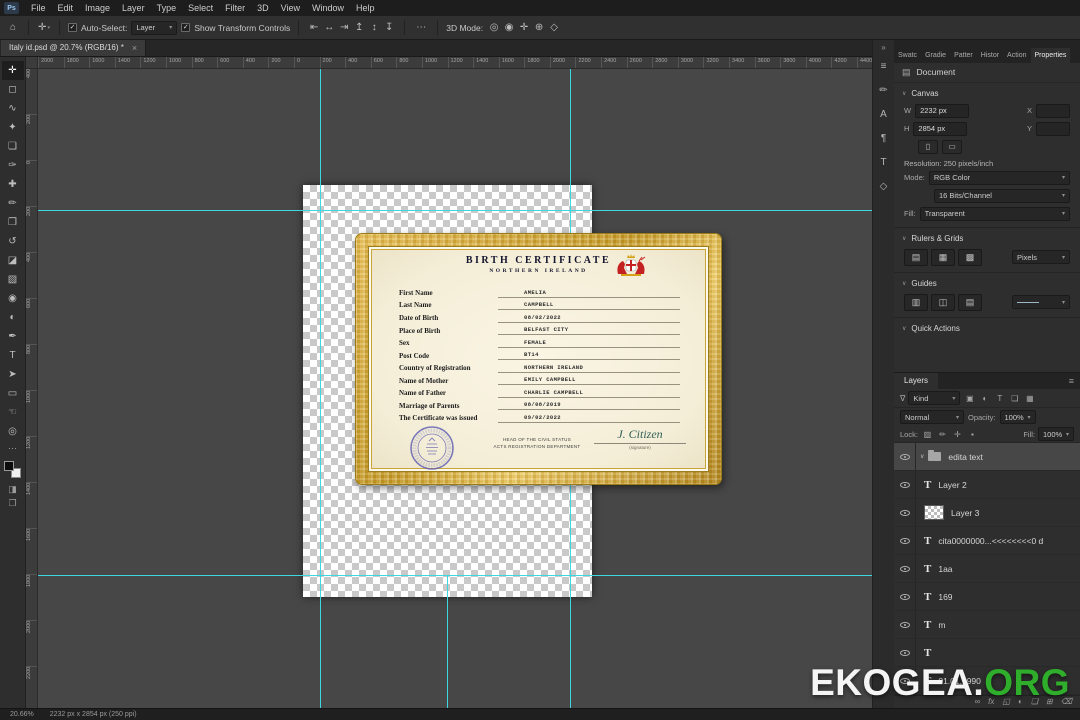 The height and width of the screenshot is (720, 1080). Describe the element at coordinates (935, 55) in the screenshot. I see `panel-tab: Gradie` at that location.